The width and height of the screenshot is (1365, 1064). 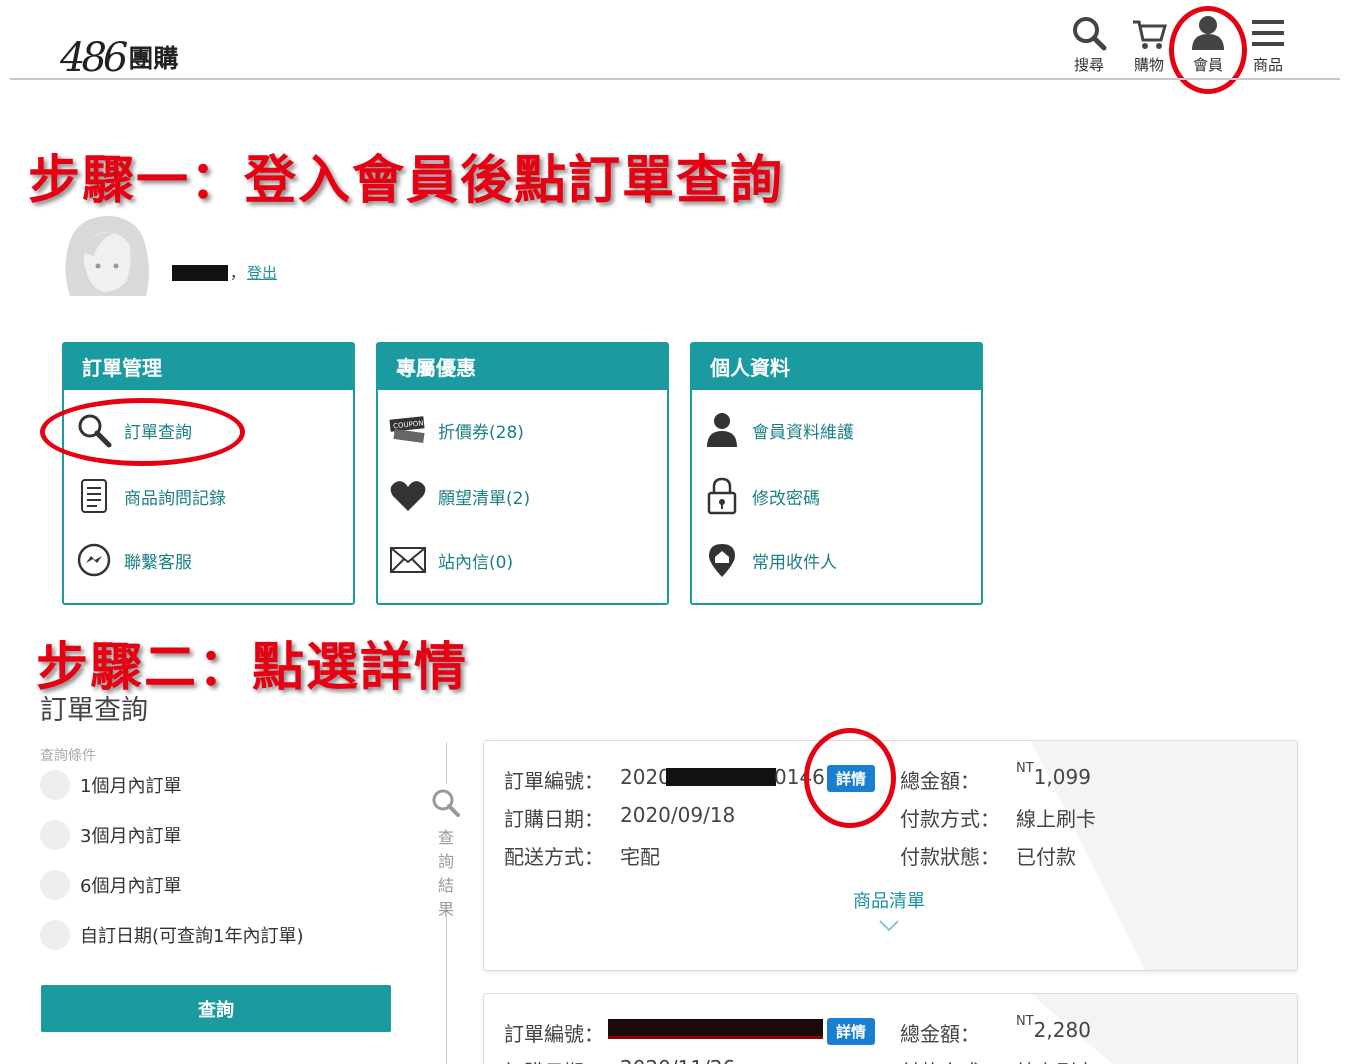 I want to click on menu-contact-support: 聯繫客服, so click(x=133, y=560).